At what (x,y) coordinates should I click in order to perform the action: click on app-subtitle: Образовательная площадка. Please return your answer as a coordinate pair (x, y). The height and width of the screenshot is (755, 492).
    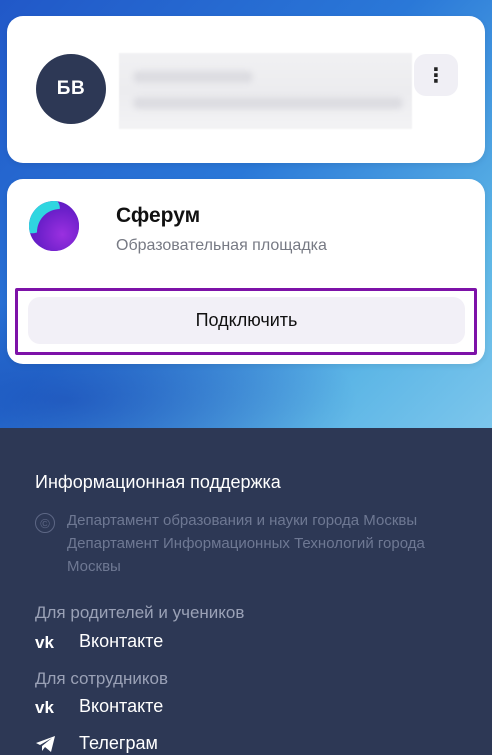
    Looking at the image, I should click on (221, 245).